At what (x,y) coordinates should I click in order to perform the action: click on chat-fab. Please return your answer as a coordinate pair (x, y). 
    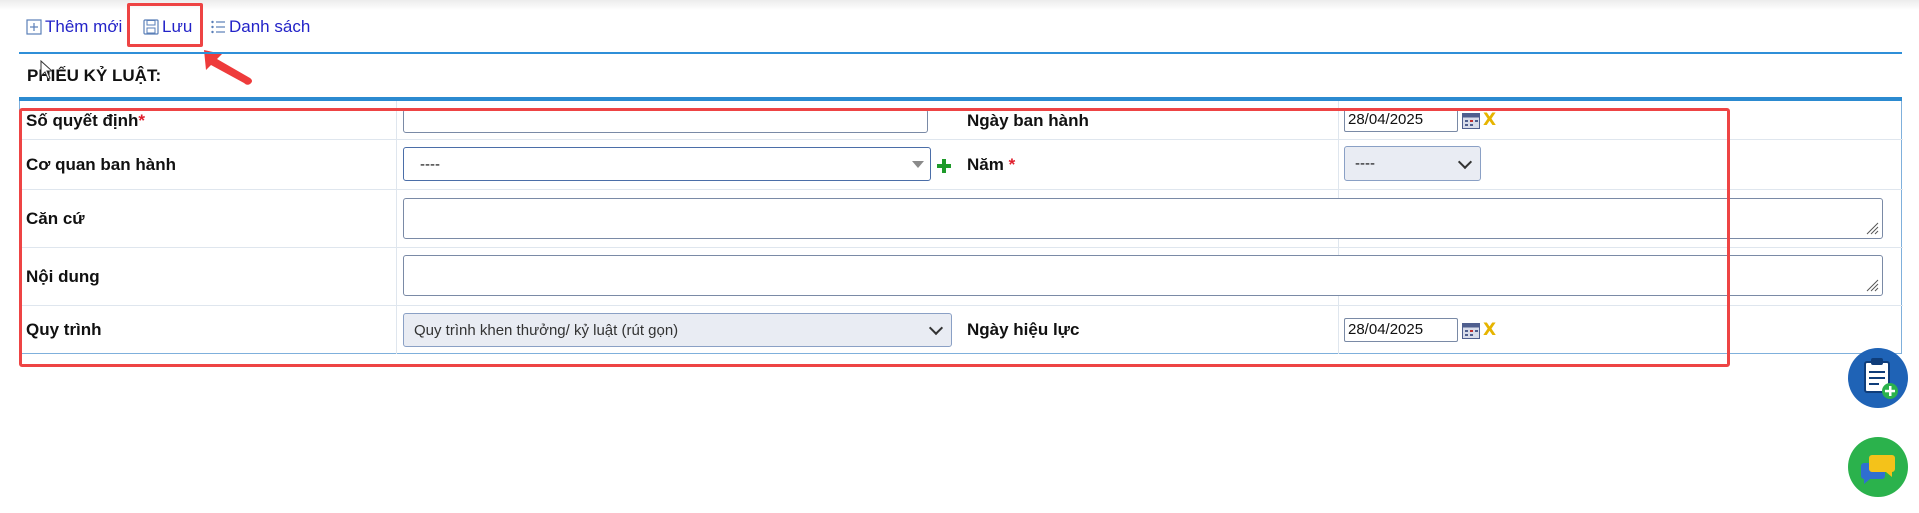
    Looking at the image, I should click on (1878, 467).